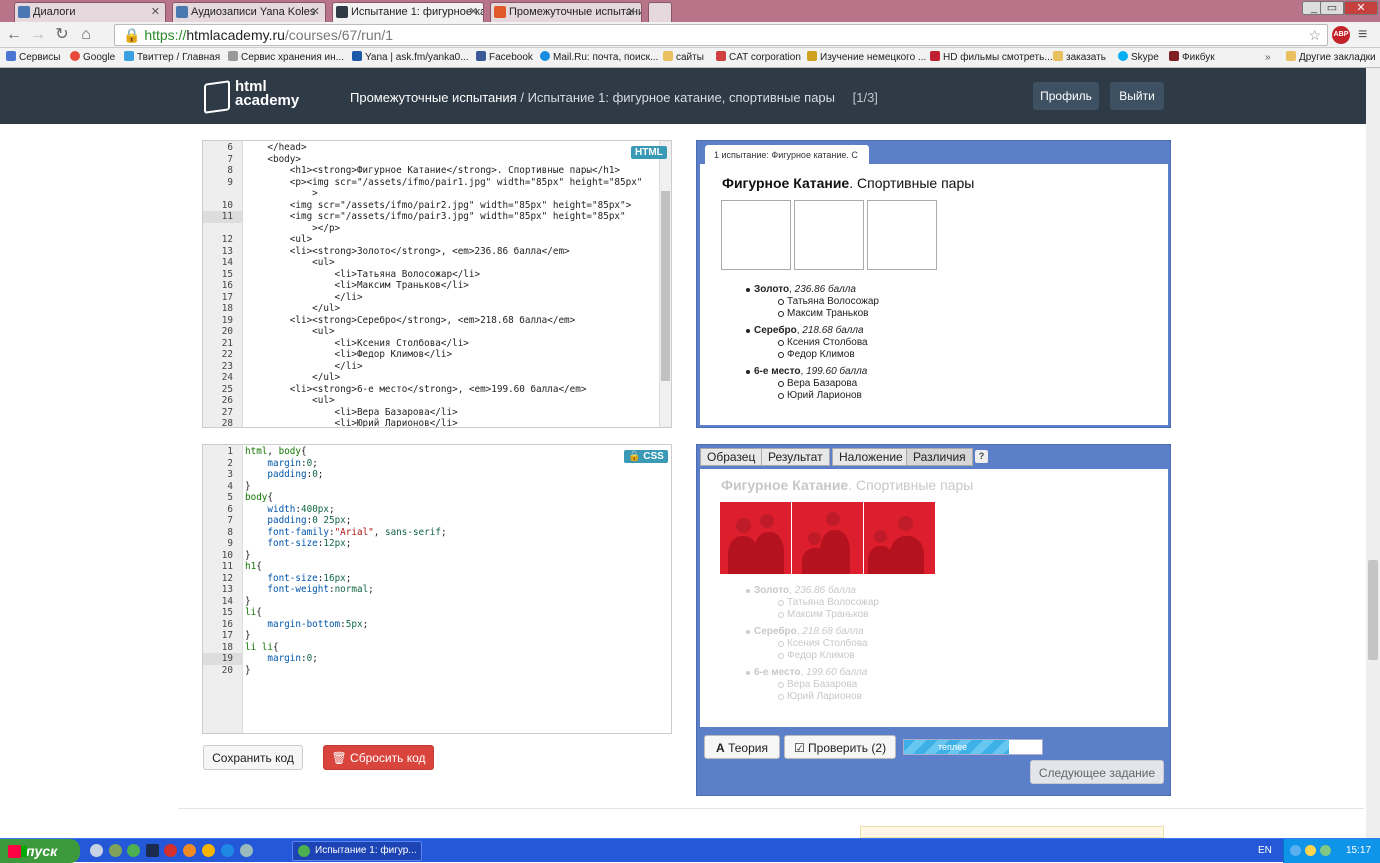 This screenshot has height=863, width=1380. I want to click on start-button: пуск, so click(40, 851).